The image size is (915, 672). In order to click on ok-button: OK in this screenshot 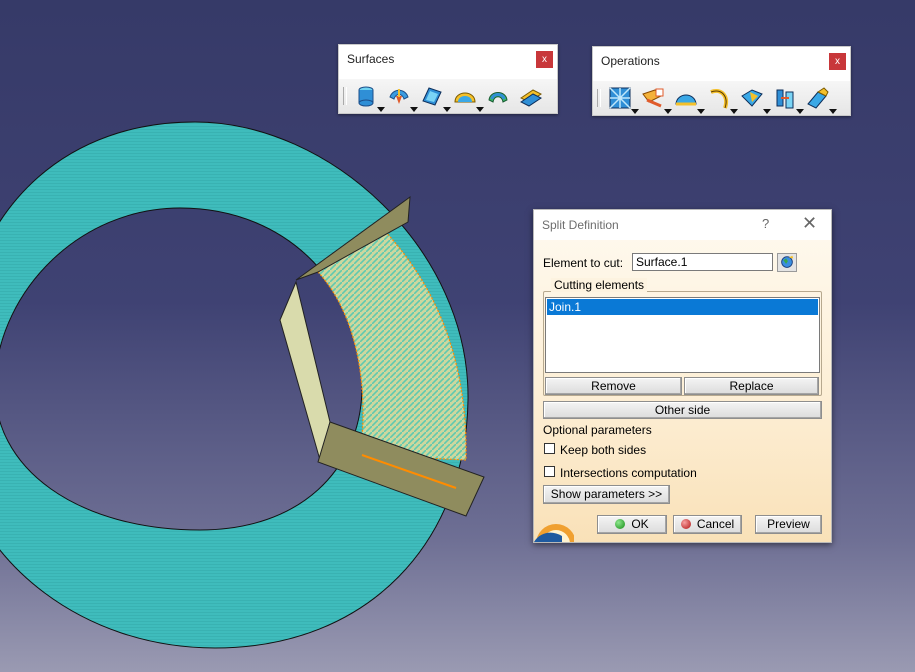, I will do `click(632, 524)`.